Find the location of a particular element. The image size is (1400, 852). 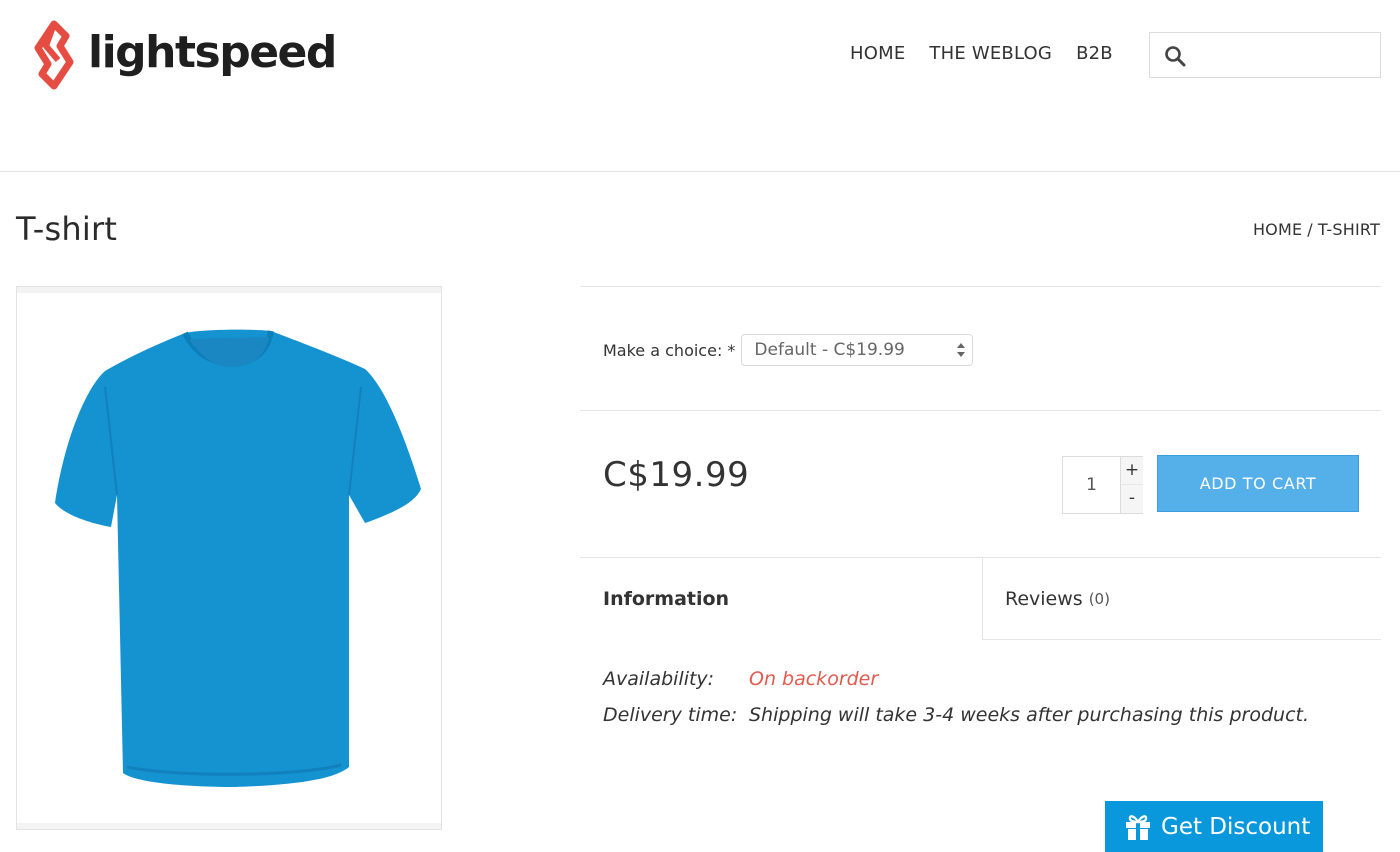

availability-label: Availability: is located at coordinates (659, 679).